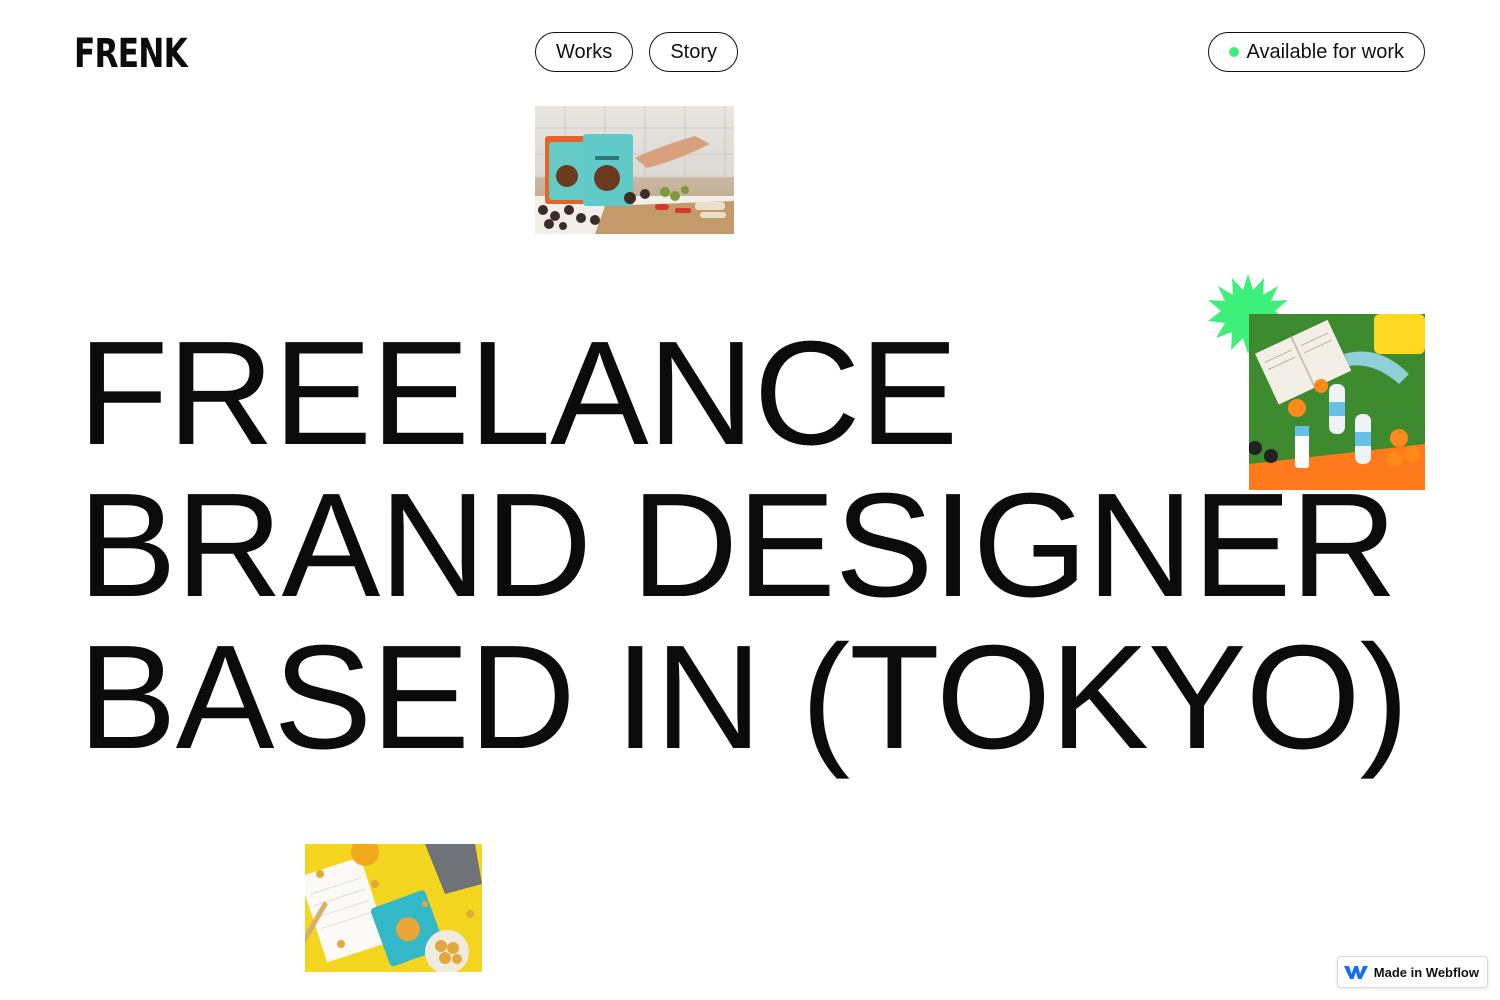 Image resolution: width=1500 pixels, height=1000 pixels. I want to click on snack-product-photo, so click(634, 170).